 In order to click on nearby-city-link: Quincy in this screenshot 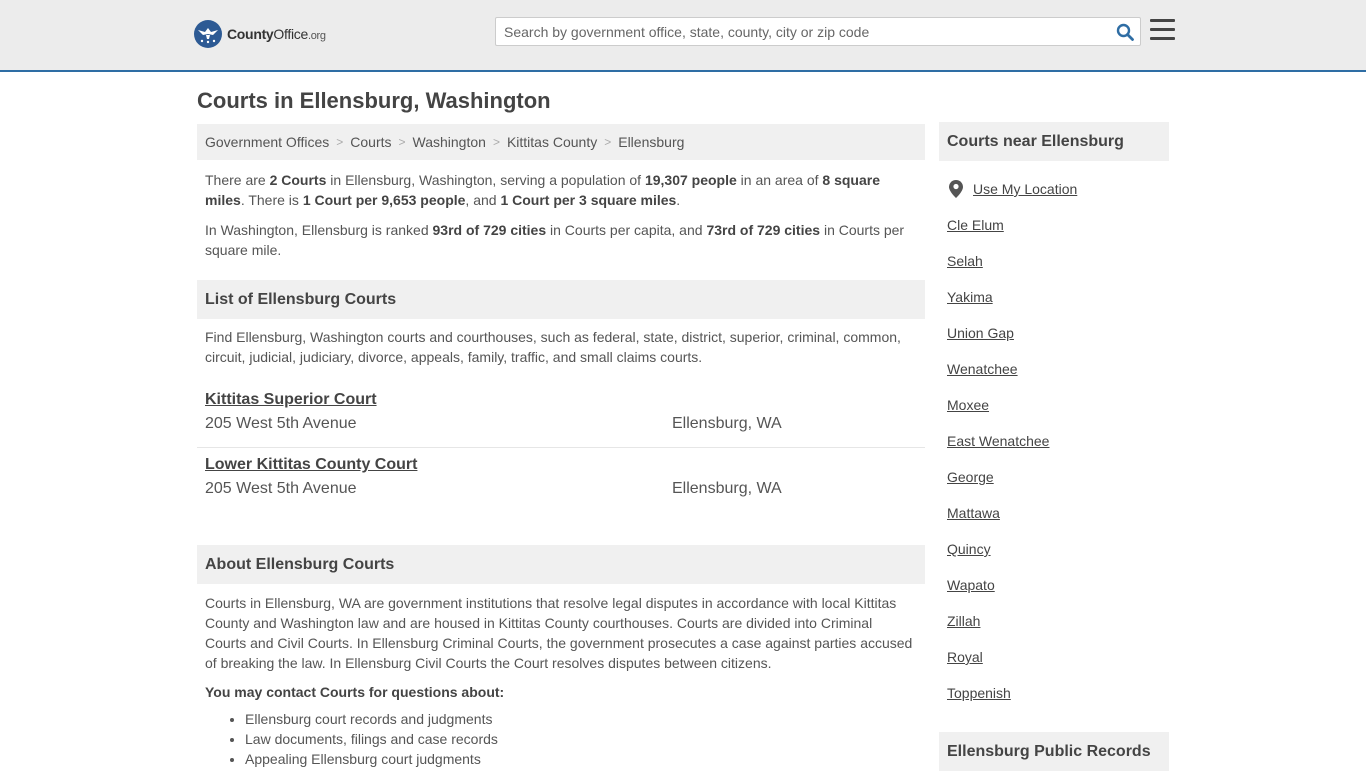, I will do `click(969, 549)`.